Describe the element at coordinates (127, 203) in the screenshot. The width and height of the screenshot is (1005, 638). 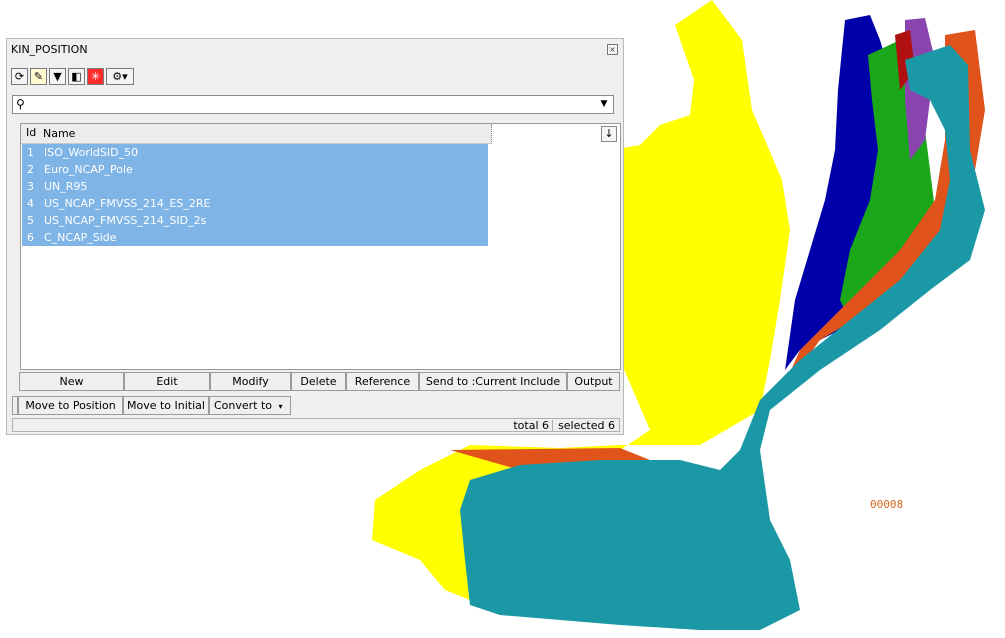
I see `row-name: US_NCAP_FMVSS_214_ES_2RE` at that location.